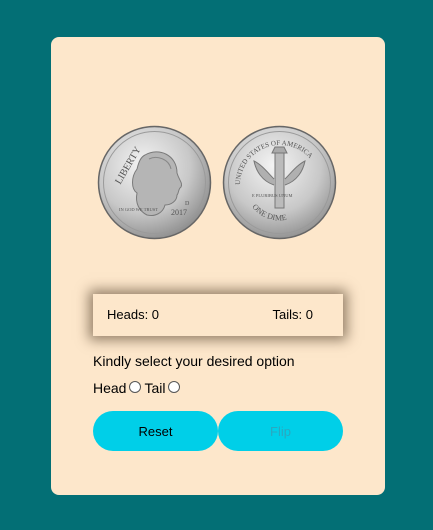 The width and height of the screenshot is (433, 530). What do you see at coordinates (133, 314) in the screenshot?
I see `heads-count: Heads: 0` at bounding box center [133, 314].